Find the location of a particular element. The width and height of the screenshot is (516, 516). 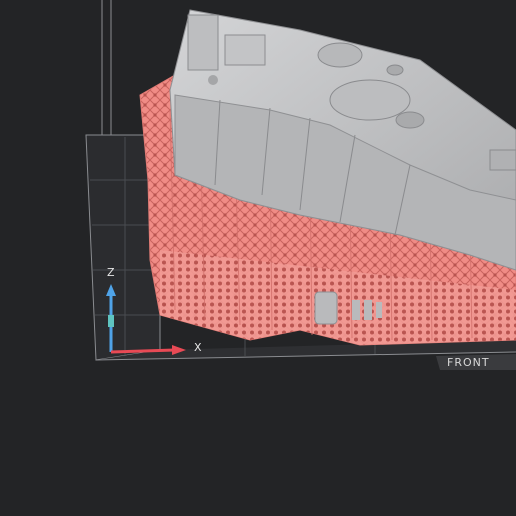

z-axis-label: Z is located at coordinates (111, 272).